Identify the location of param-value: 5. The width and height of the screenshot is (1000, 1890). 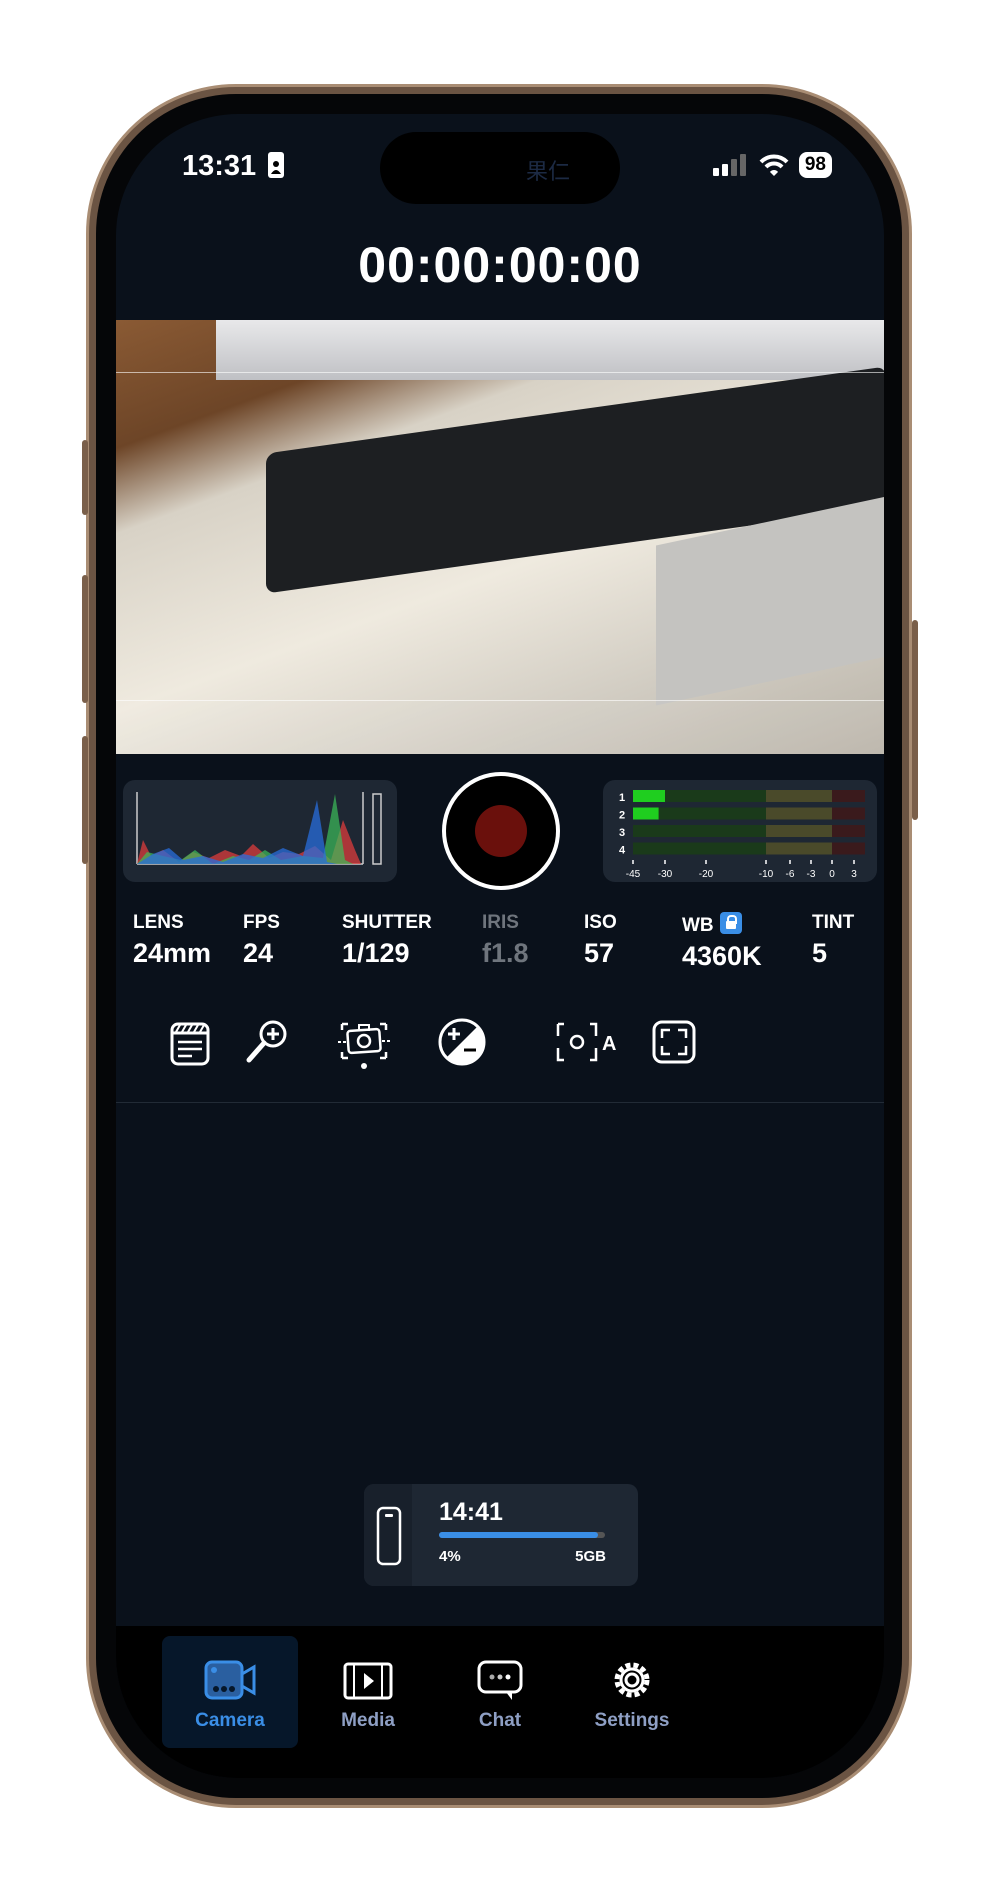
(820, 953).